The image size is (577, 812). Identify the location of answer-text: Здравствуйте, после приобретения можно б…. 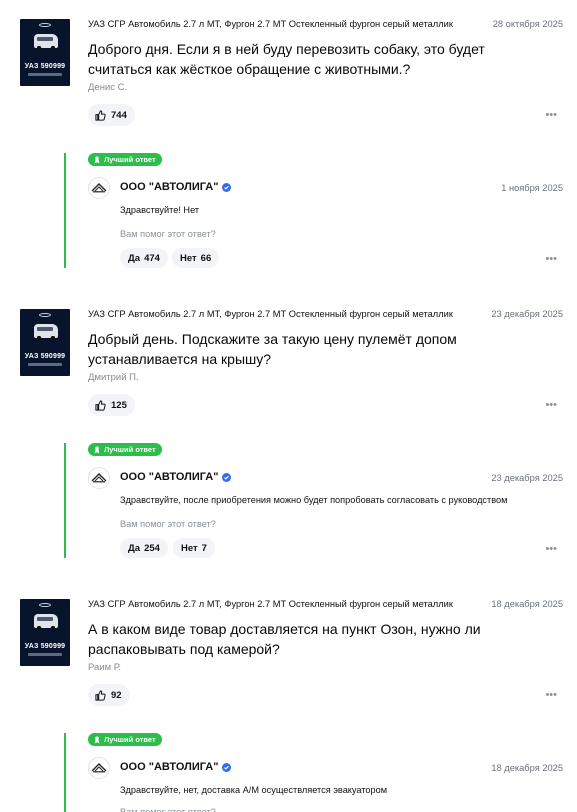
(314, 500).